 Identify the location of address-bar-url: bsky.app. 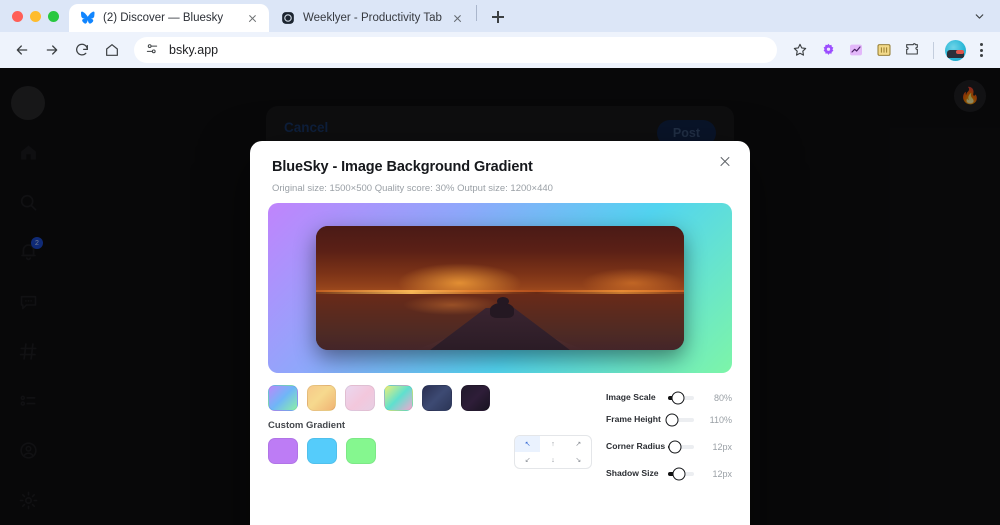
(194, 50).